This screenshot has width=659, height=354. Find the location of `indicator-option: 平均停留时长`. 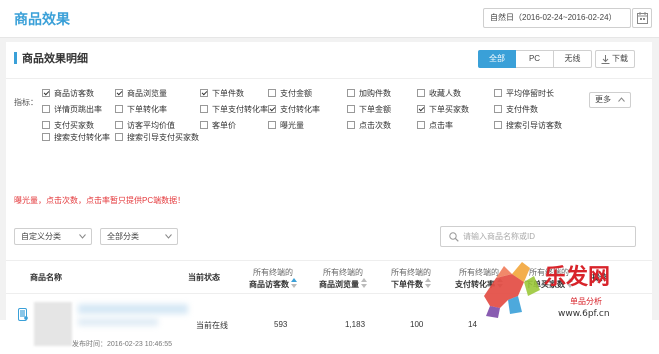

indicator-option: 平均停留时长 is located at coordinates (524, 94).